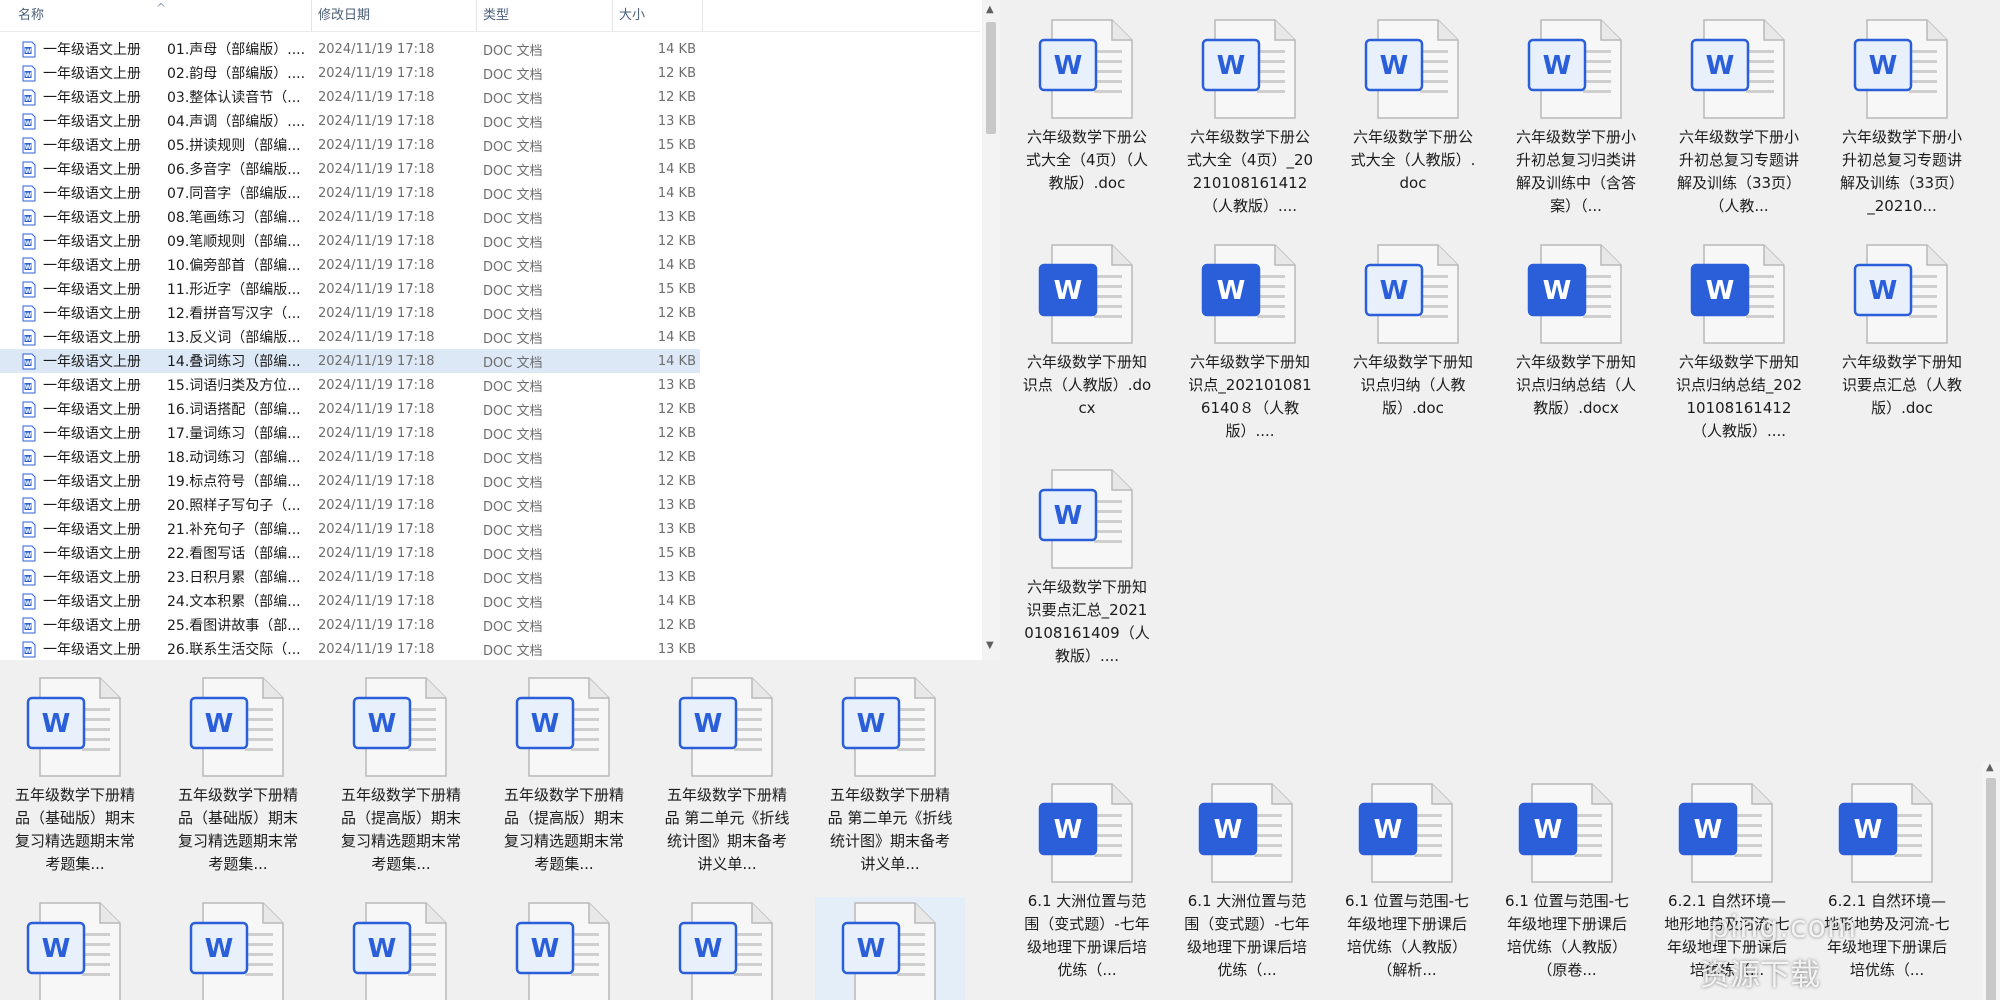 The height and width of the screenshot is (1000, 2000). I want to click on column-header-name: 名称 ^, so click(156, 16).